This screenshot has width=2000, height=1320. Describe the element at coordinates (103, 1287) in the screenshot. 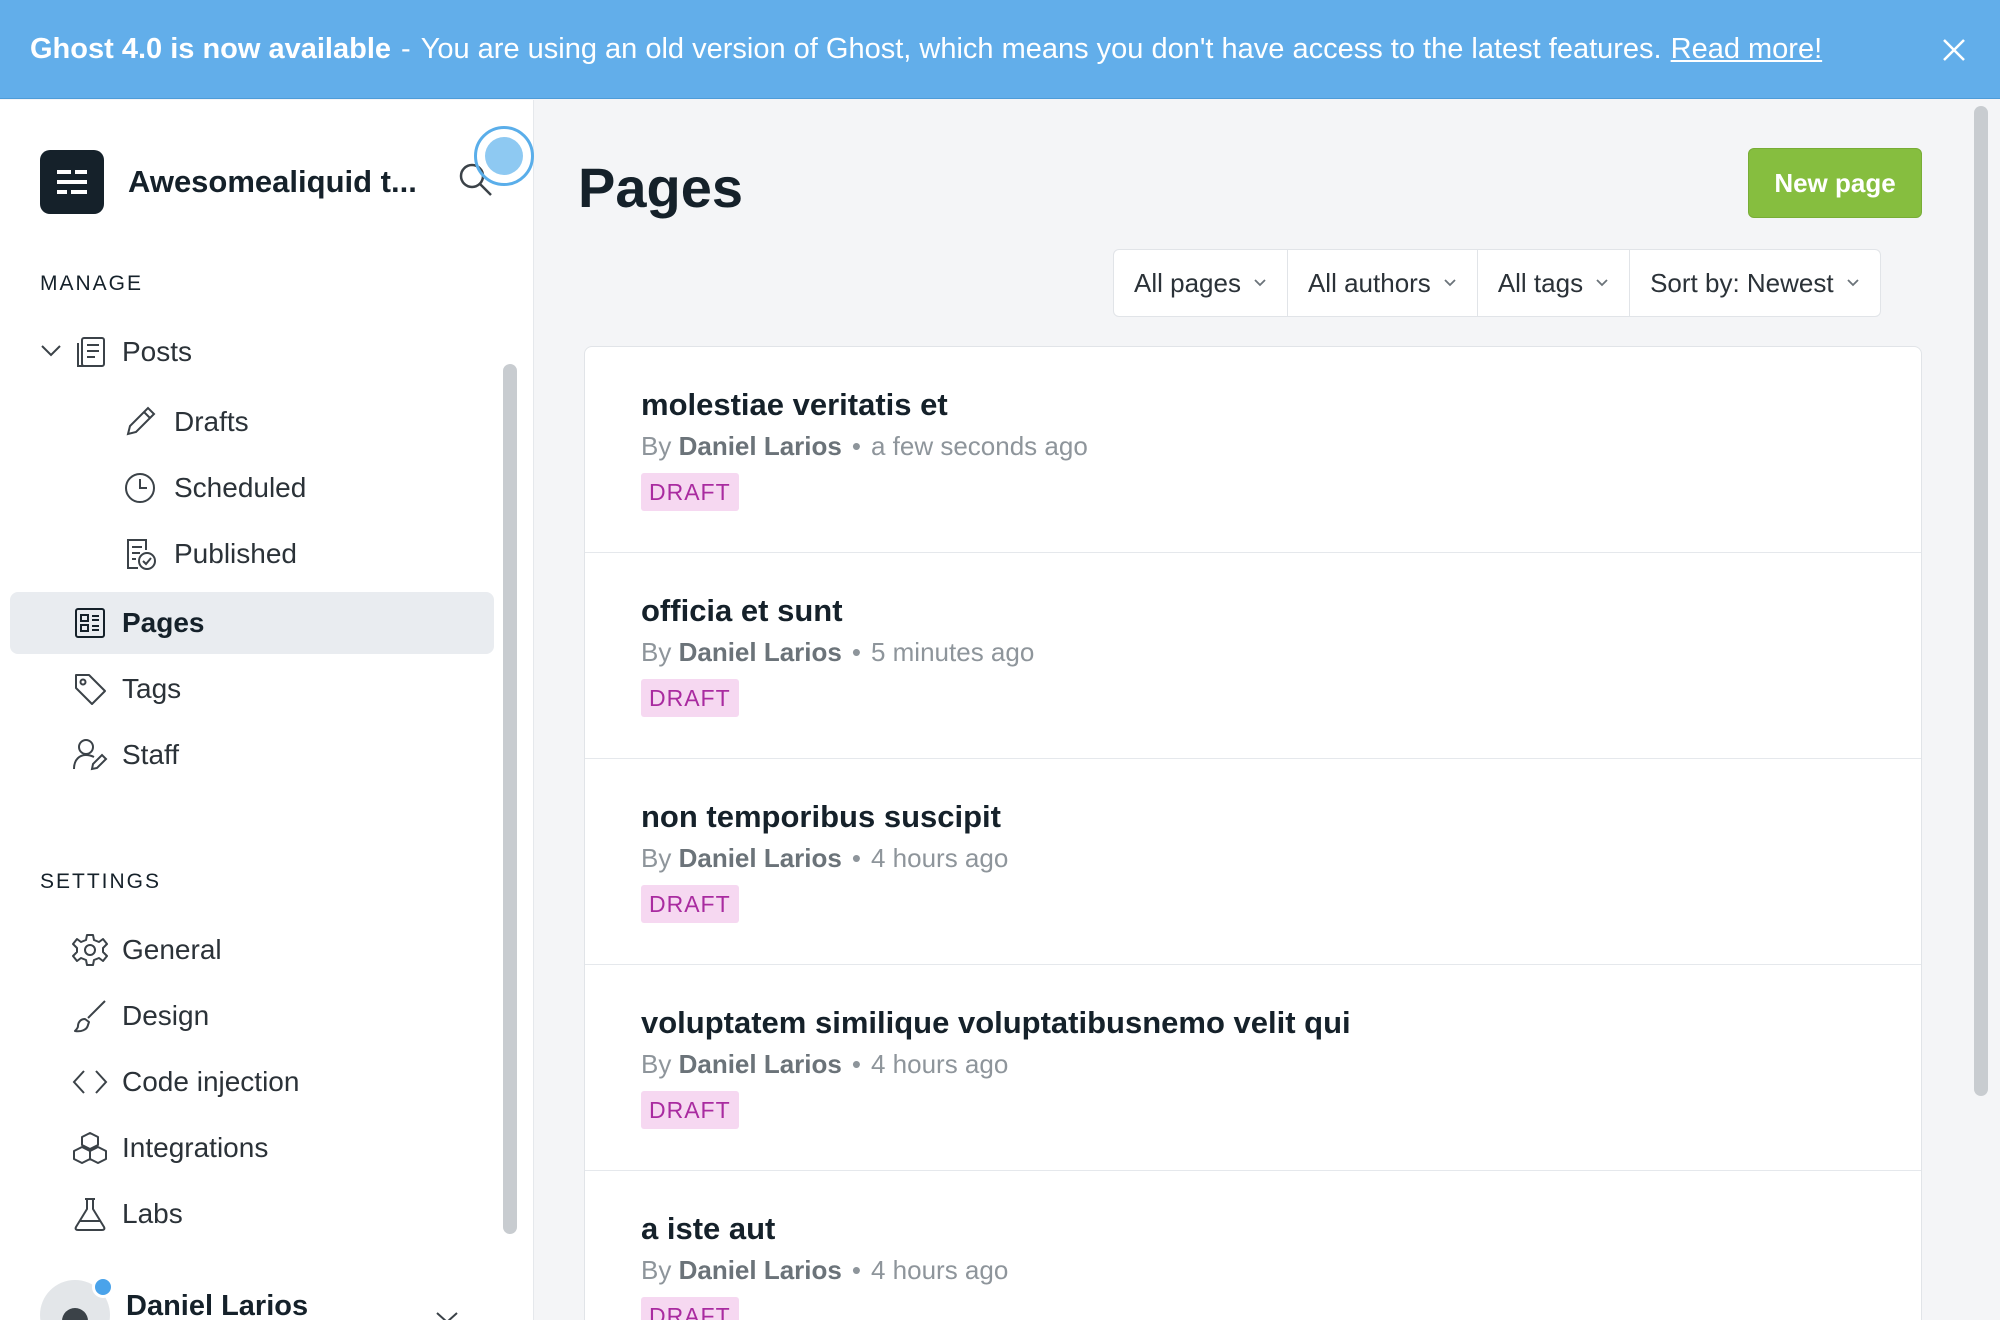

I see `avatar-status-badge` at that location.